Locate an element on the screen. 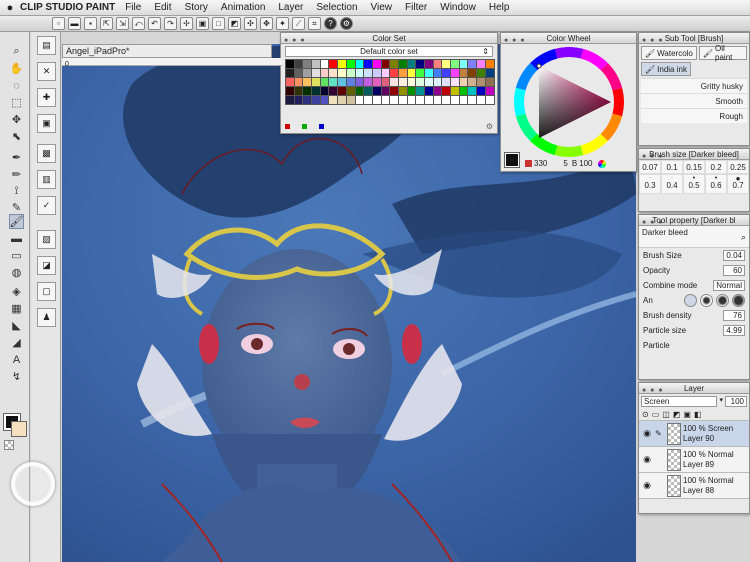 The image size is (750, 562). save-icon: ▪ is located at coordinates (90, 23).